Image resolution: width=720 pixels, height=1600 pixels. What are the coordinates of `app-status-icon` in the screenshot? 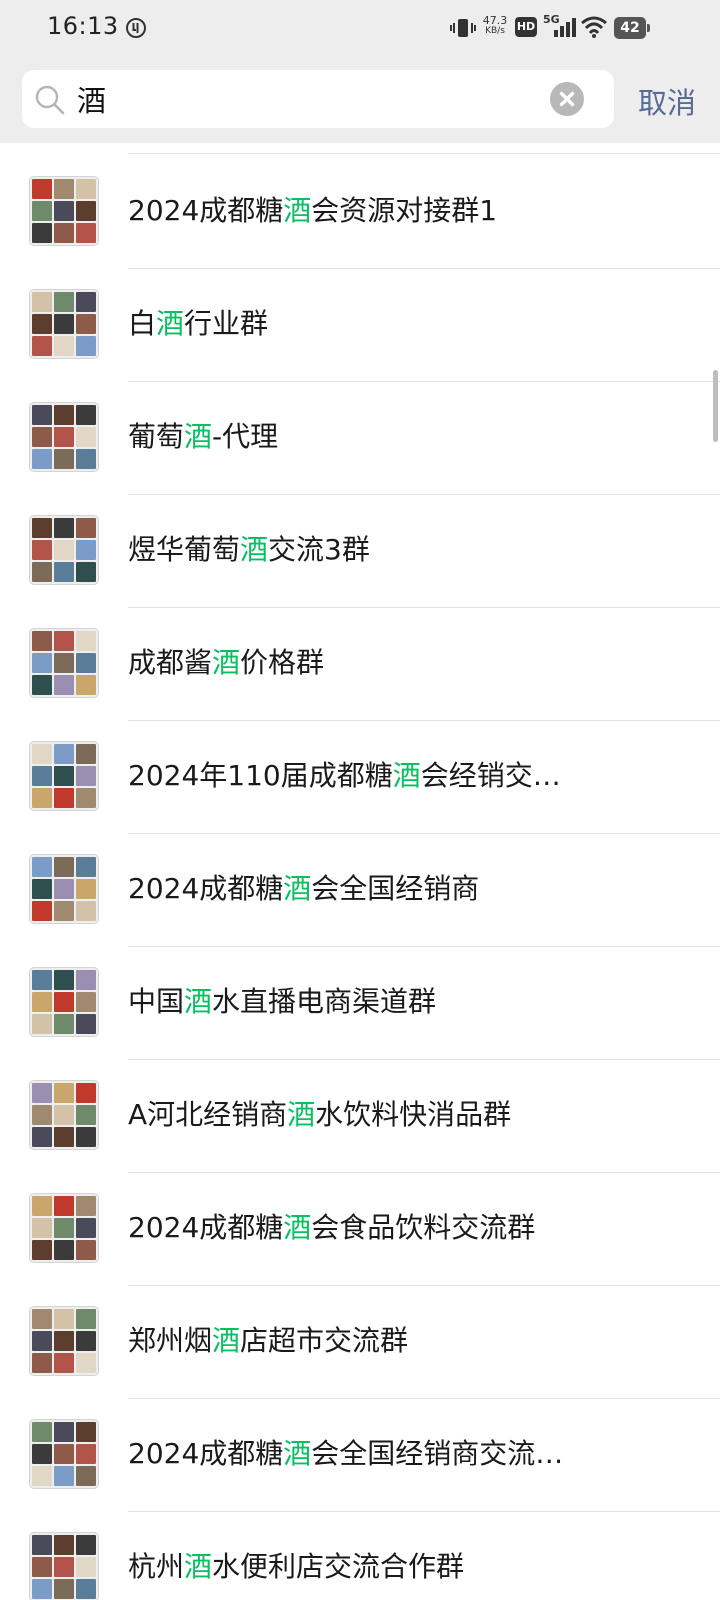 It's located at (136, 30).